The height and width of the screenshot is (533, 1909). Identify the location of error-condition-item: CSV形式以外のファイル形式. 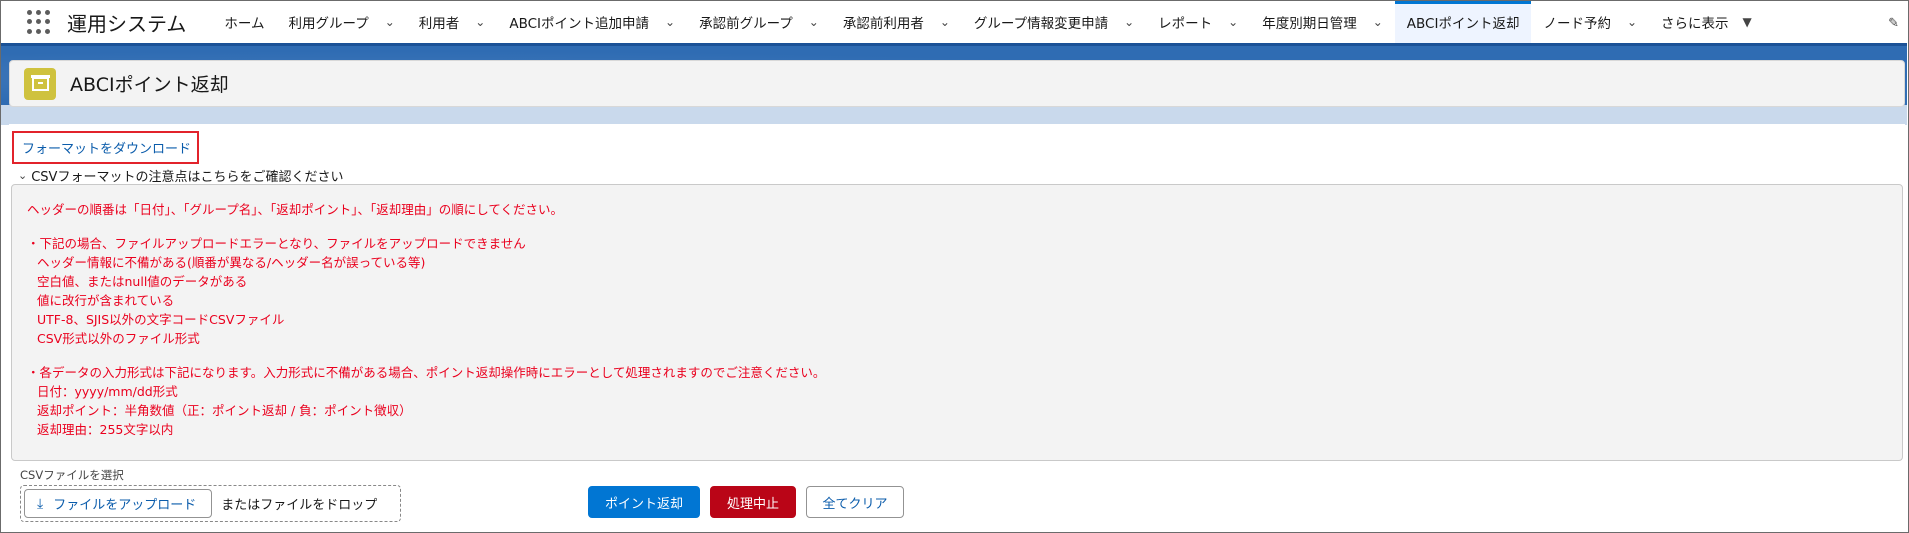
(118, 338).